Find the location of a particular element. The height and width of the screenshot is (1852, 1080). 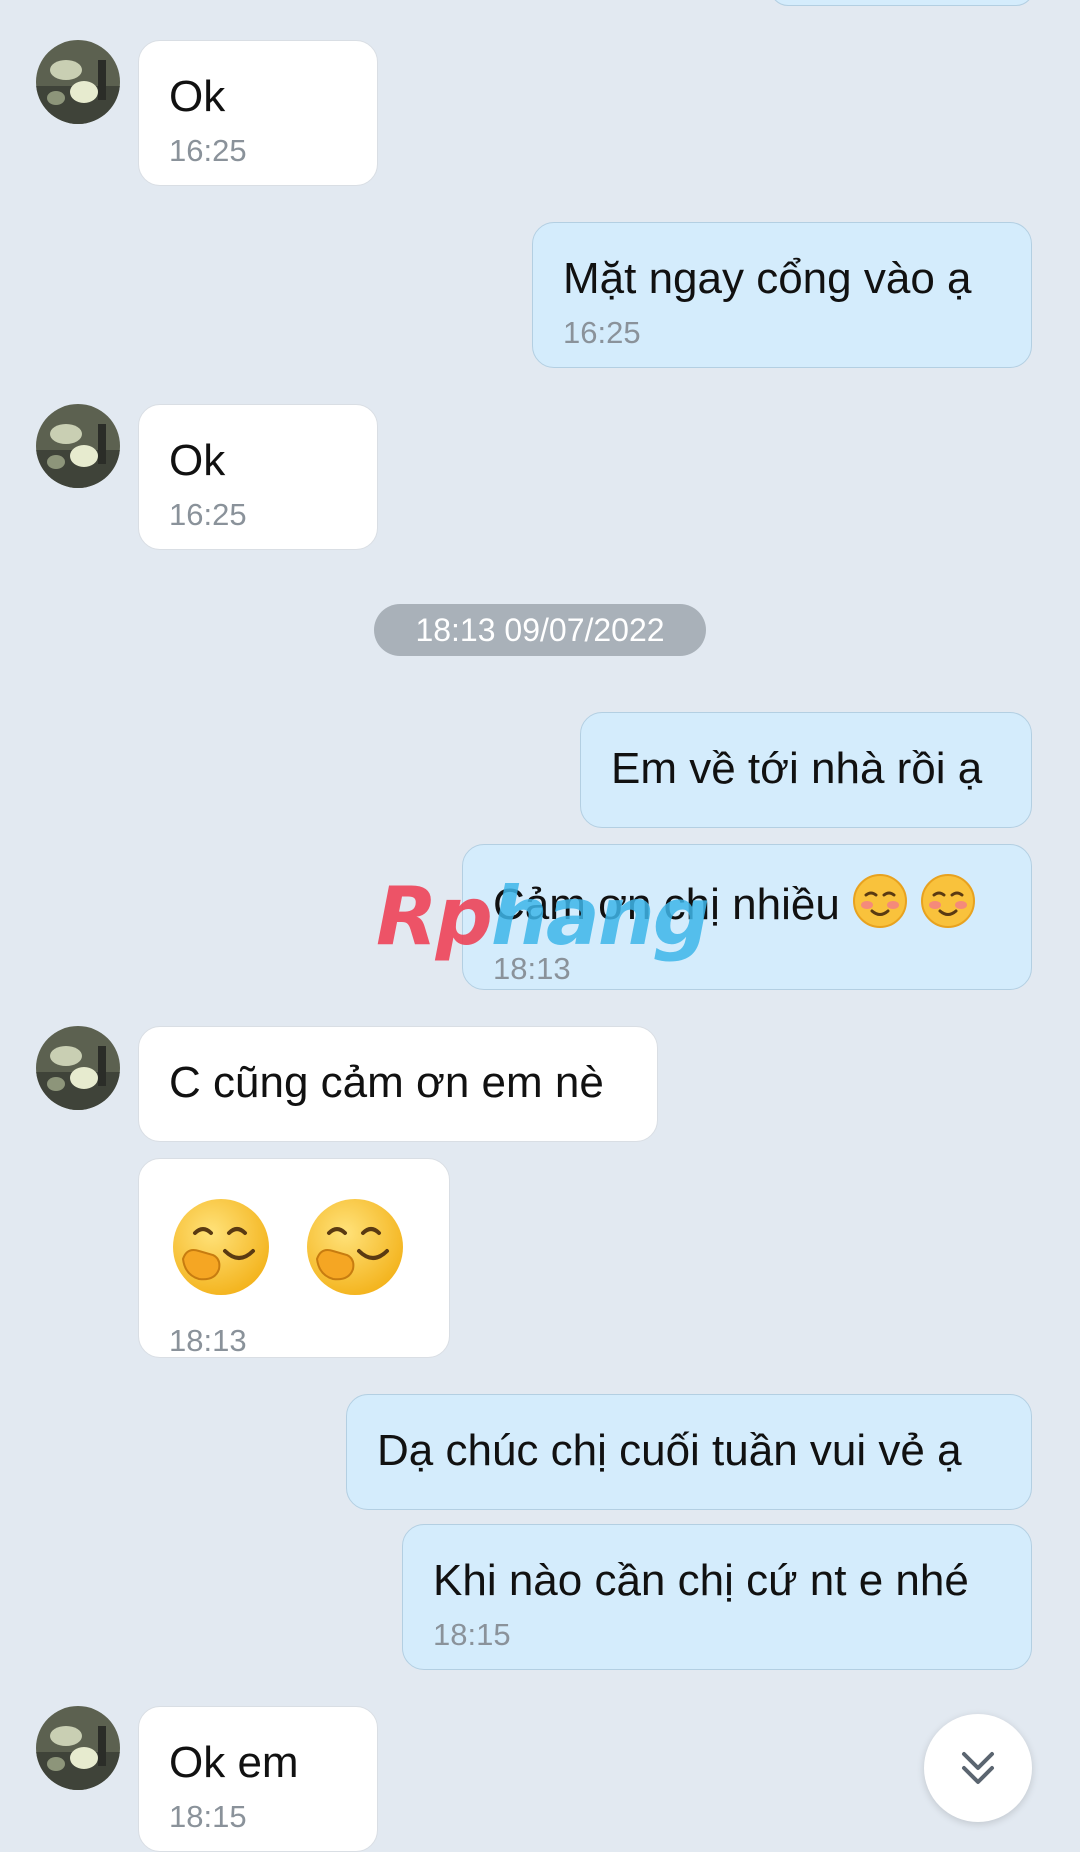

message-bubble-incoming: 18:13 is located at coordinates (294, 1258).